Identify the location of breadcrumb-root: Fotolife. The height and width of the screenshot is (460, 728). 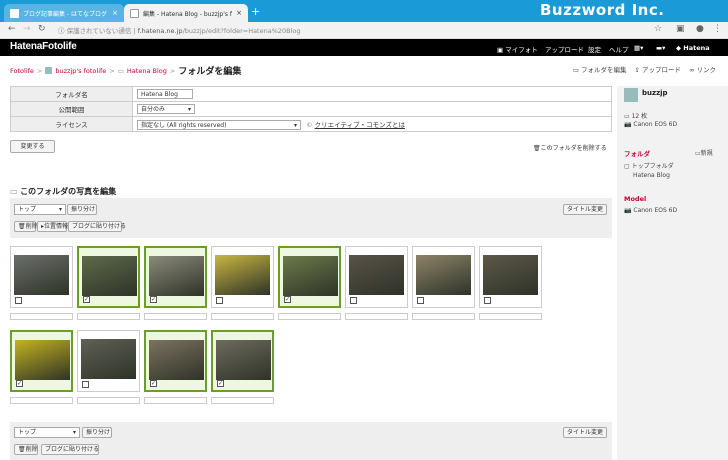
(22, 71).